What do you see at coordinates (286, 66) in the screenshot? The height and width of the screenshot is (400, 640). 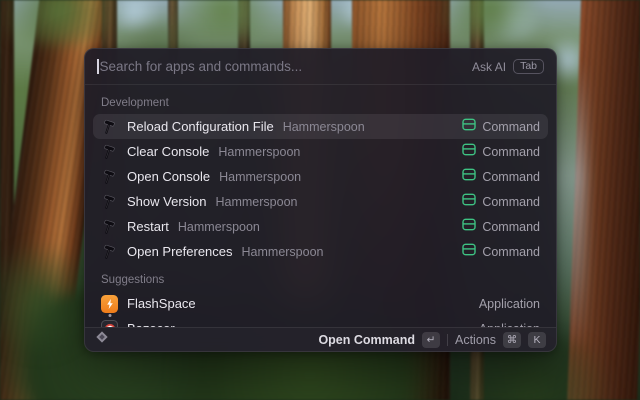 I see `search-input` at bounding box center [286, 66].